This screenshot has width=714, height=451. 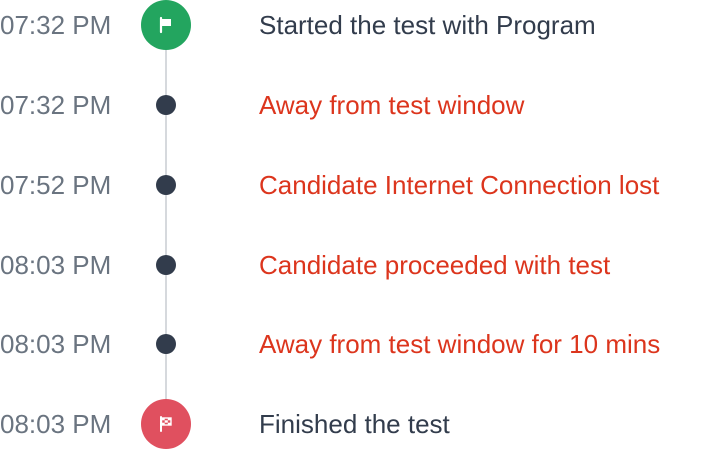 I want to click on event-label: Away from test window, so click(x=392, y=105).